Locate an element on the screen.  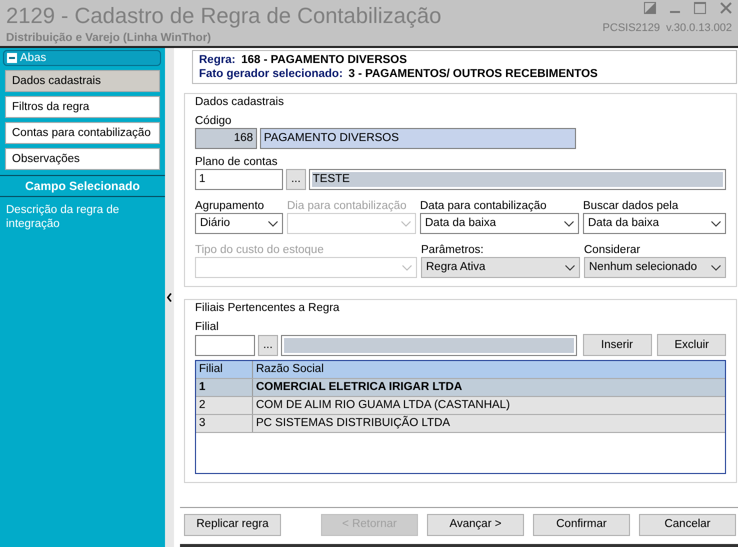
dropdown-field: Regra Ativa is located at coordinates (500, 267).